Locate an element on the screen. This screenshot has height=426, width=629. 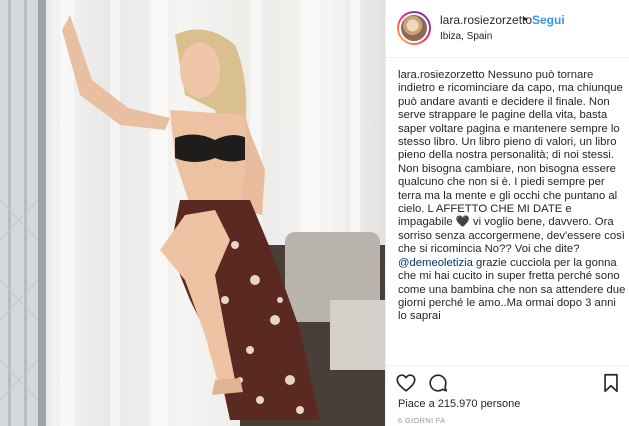
bookmark-icon is located at coordinates (611, 383).